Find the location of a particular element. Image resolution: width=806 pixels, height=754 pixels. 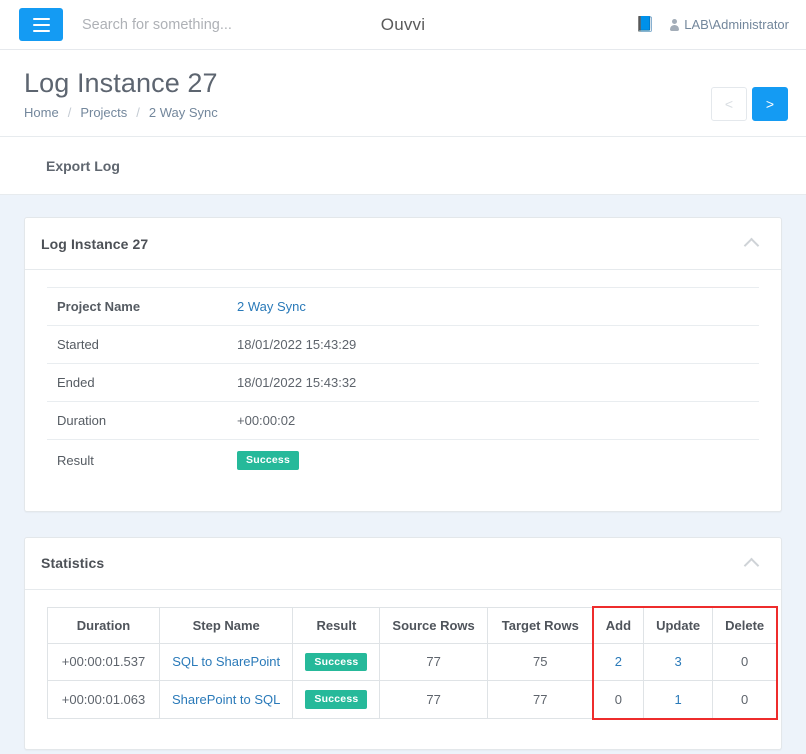

search-container is located at coordinates (232, 24).